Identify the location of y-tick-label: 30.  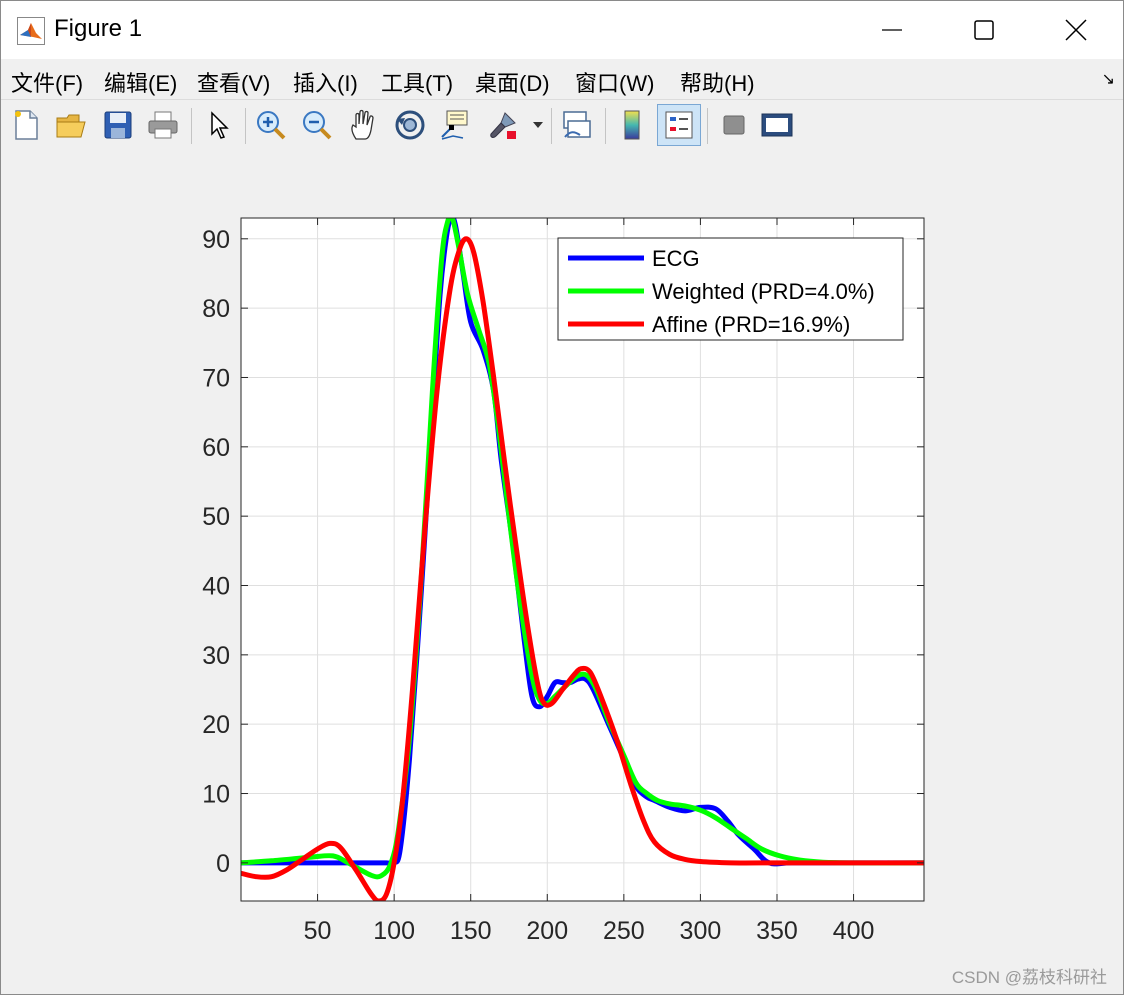
(216, 656).